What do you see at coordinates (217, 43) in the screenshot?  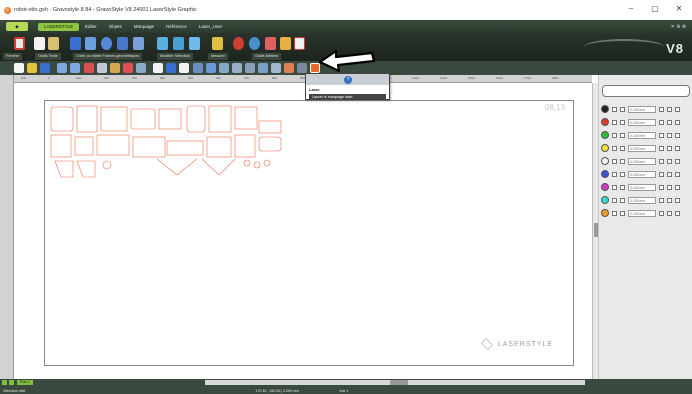 I see `measure-icon` at bounding box center [217, 43].